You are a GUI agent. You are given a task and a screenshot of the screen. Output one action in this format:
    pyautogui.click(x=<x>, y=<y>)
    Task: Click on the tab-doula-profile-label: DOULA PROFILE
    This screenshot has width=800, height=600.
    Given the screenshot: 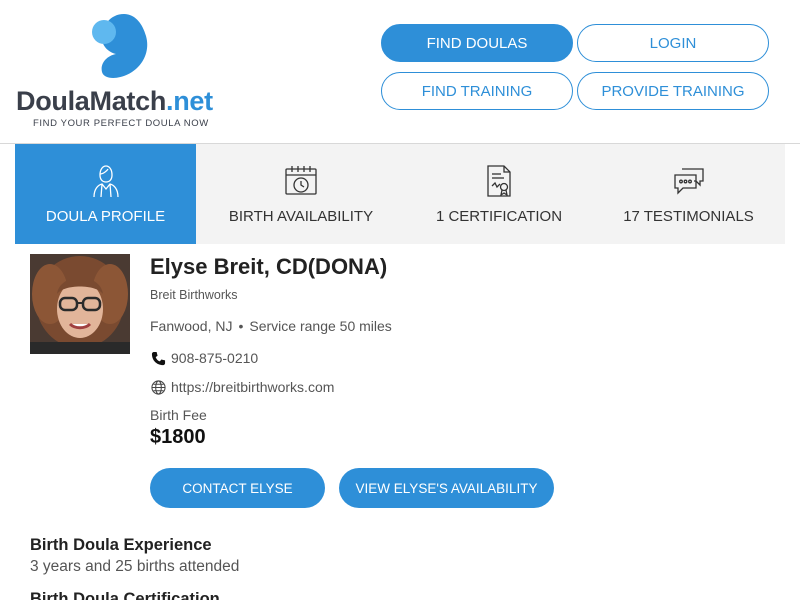 What is the action you would take?
    pyautogui.click(x=105, y=216)
    